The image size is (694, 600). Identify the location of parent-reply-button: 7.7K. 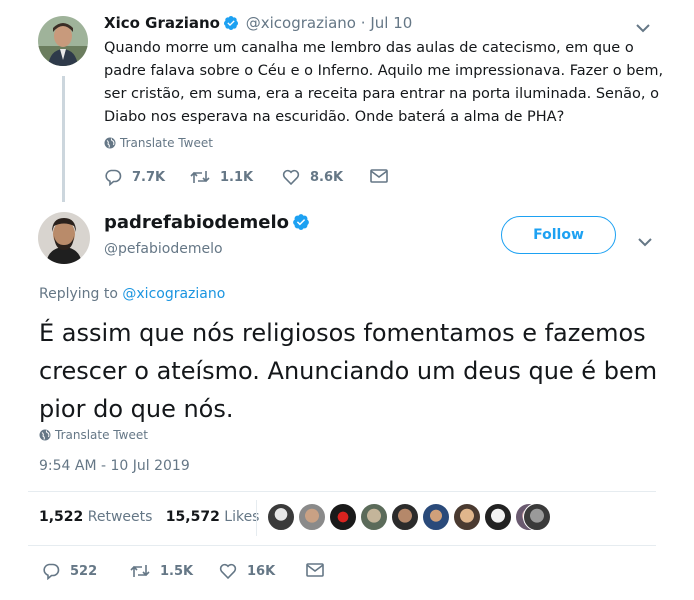
(134, 177).